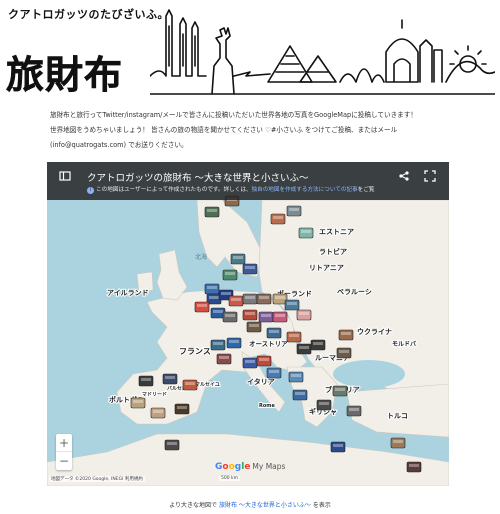  I want to click on intro-line: (info@quatrogats.com) でお送りください。, so click(119, 145).